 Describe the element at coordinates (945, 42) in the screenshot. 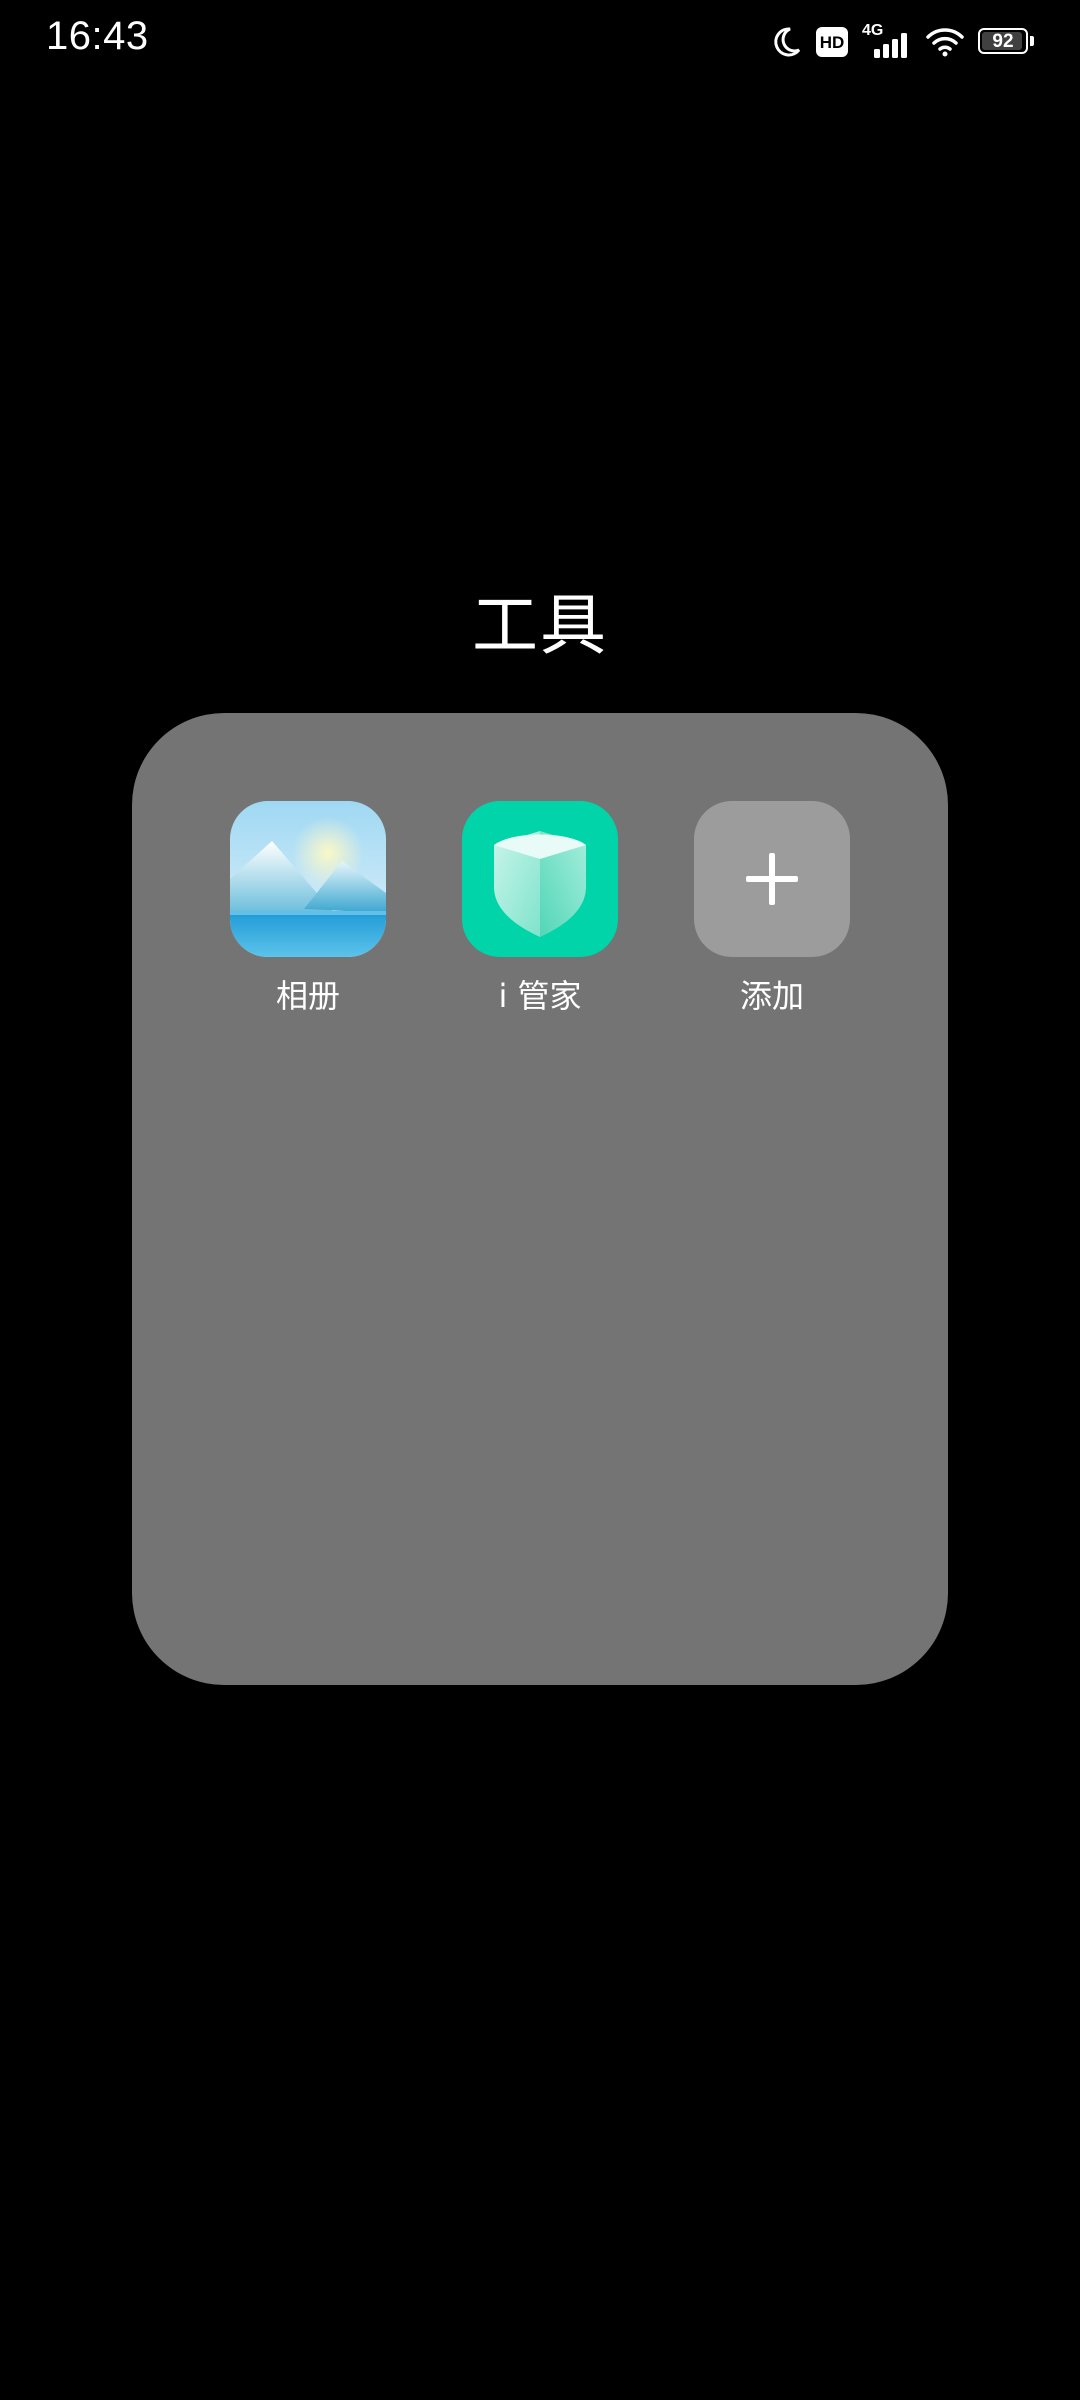

I see `wifi-icon` at that location.